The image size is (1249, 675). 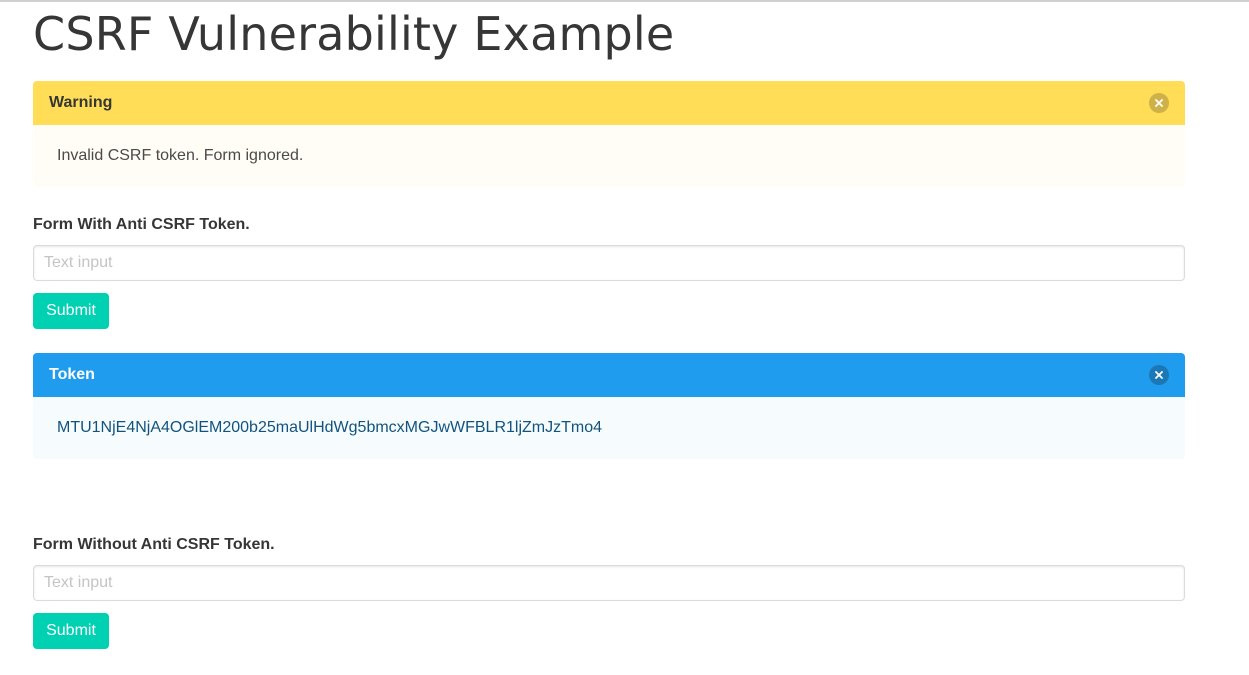 I want to click on text-input-with-token, so click(x=609, y=263).